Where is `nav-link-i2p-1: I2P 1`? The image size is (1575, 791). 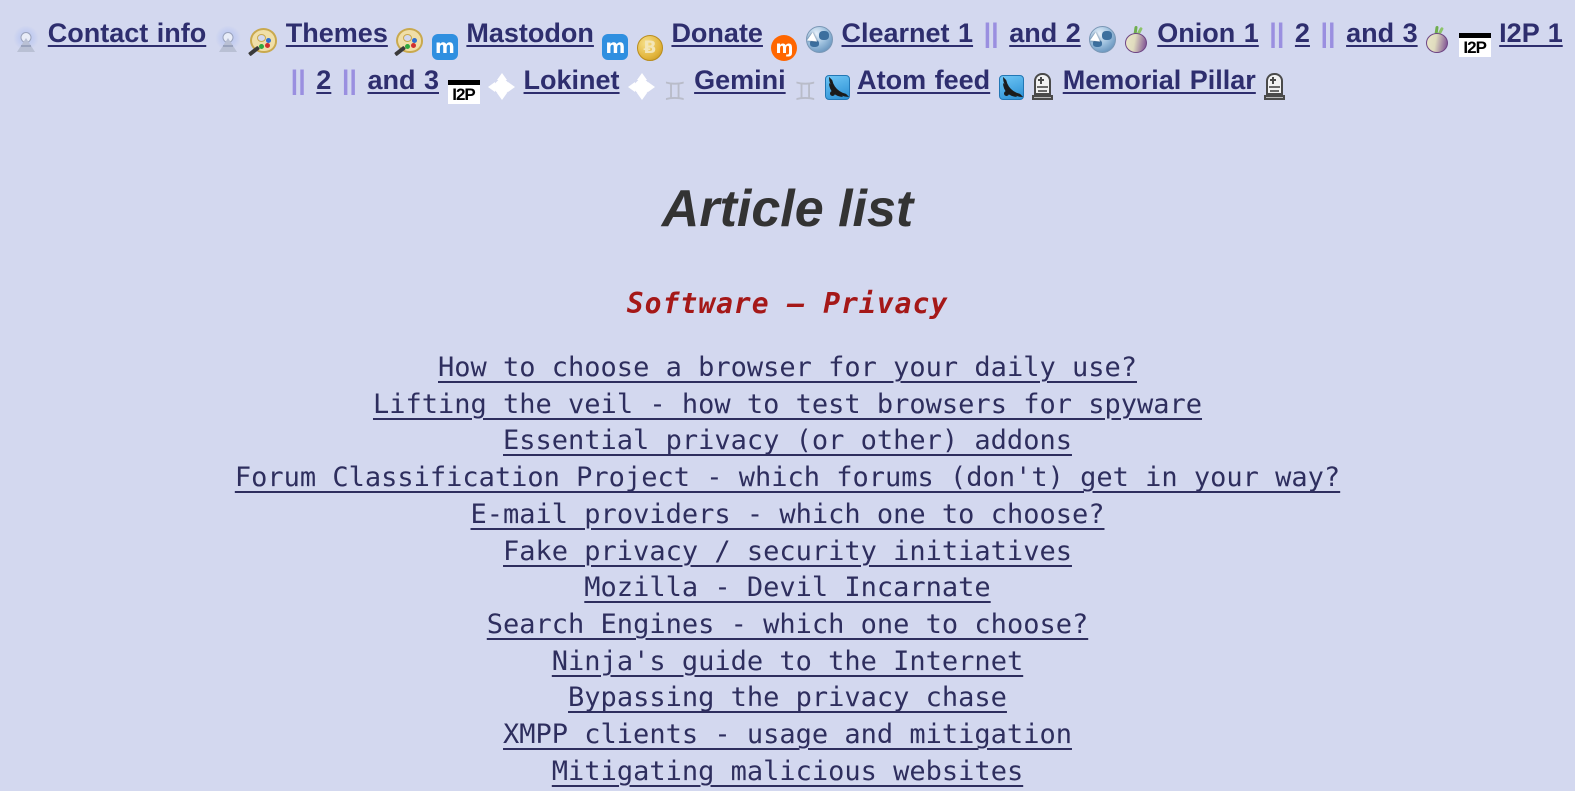 nav-link-i2p-1: I2P 1 is located at coordinates (1531, 33).